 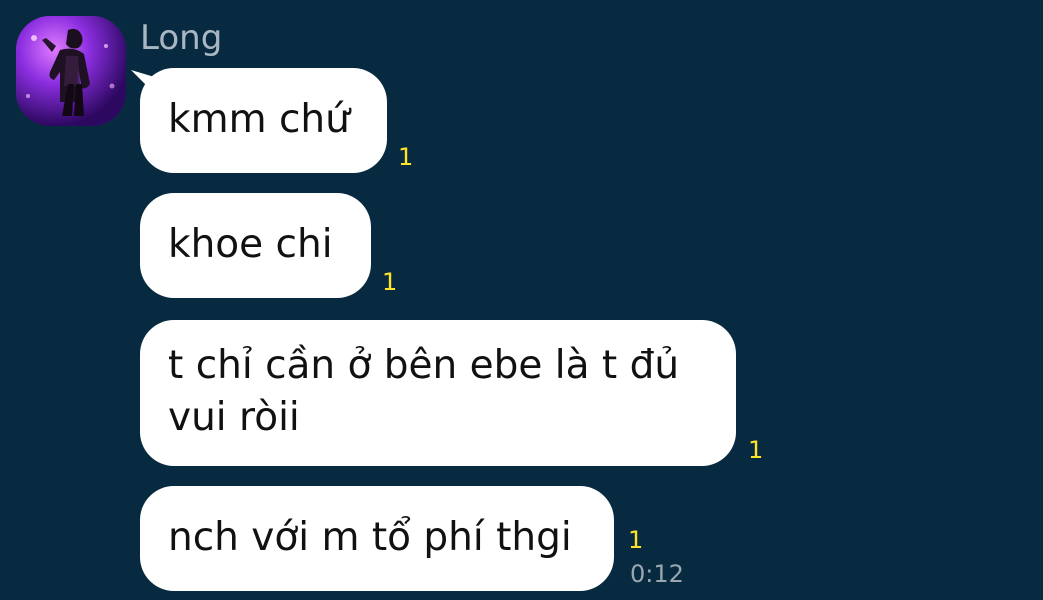 I want to click on message-text: kmm chứ, so click(x=259, y=119).